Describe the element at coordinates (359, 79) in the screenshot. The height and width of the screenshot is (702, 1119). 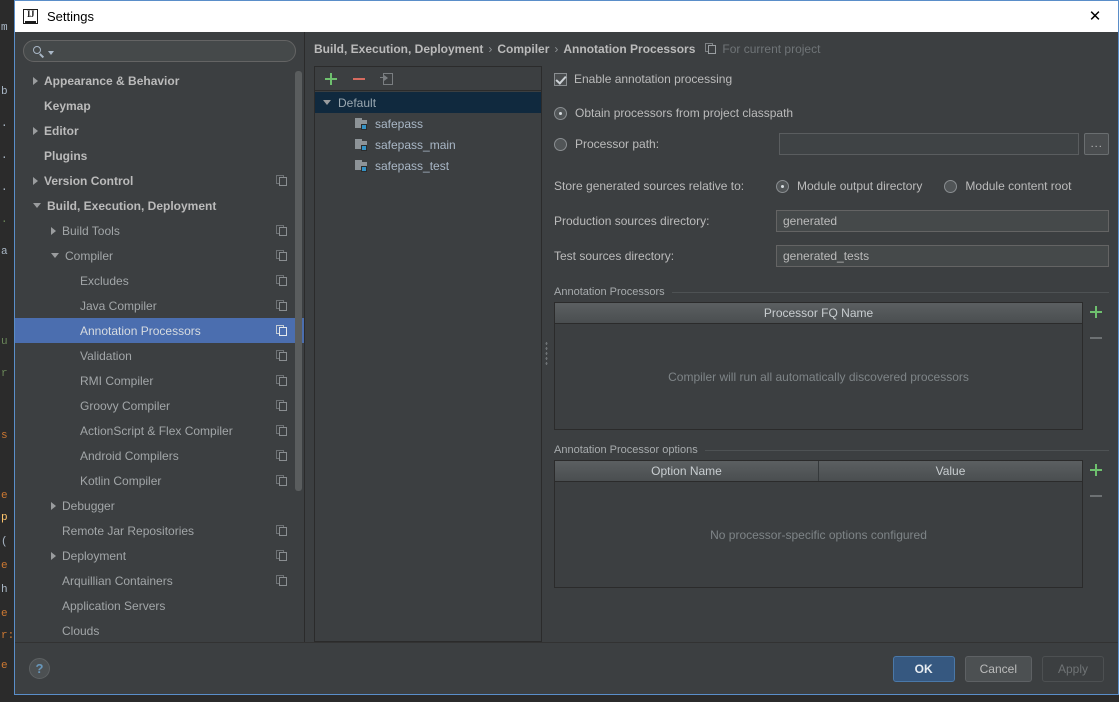
I see `remove-profile-button` at that location.